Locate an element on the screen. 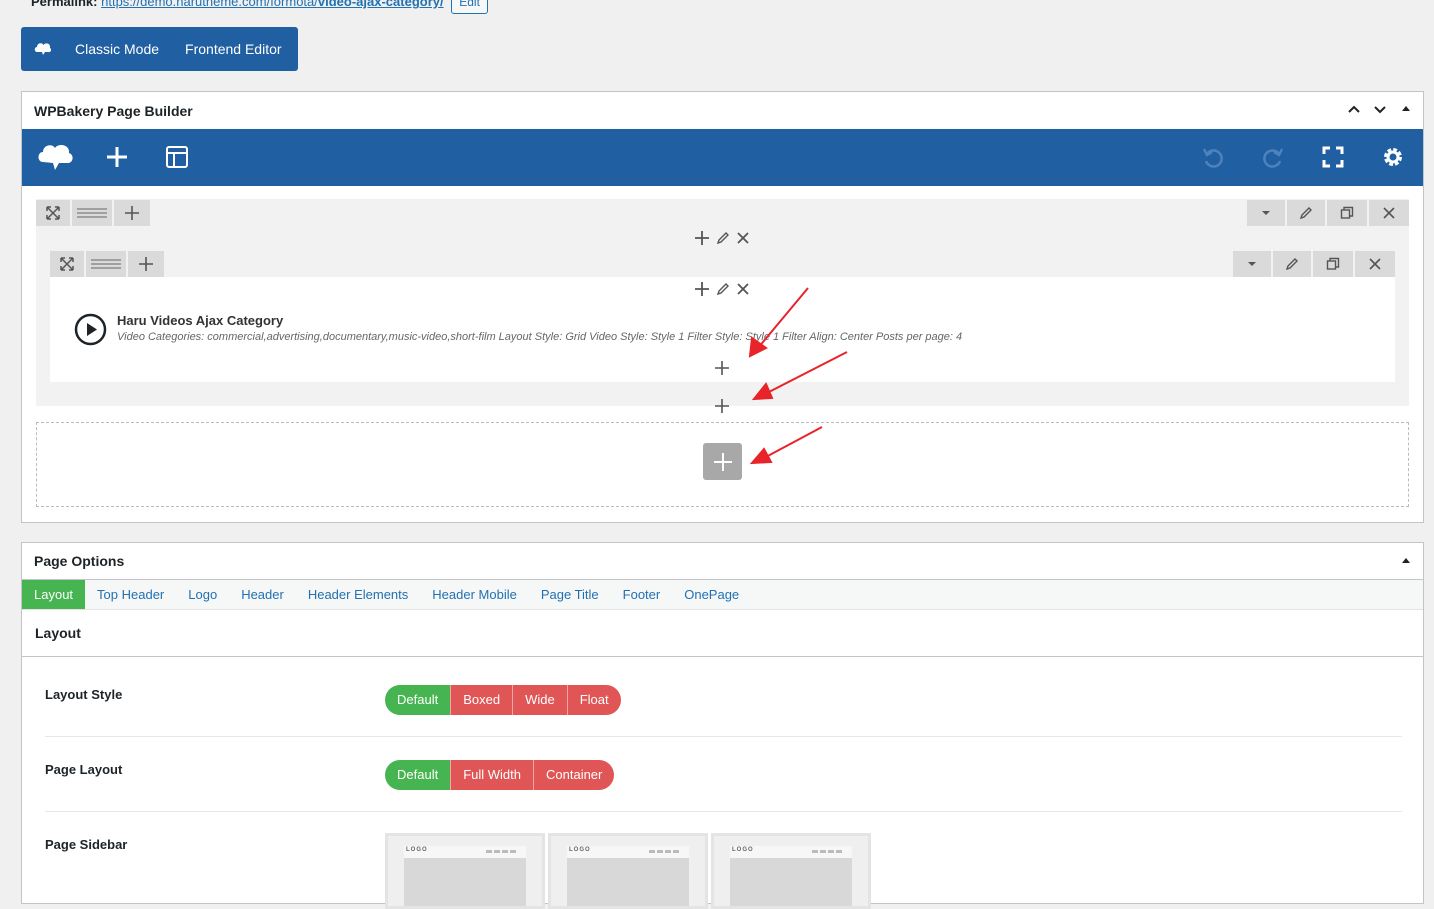 The width and height of the screenshot is (1434, 909). column-add-icon is located at coordinates (702, 238).